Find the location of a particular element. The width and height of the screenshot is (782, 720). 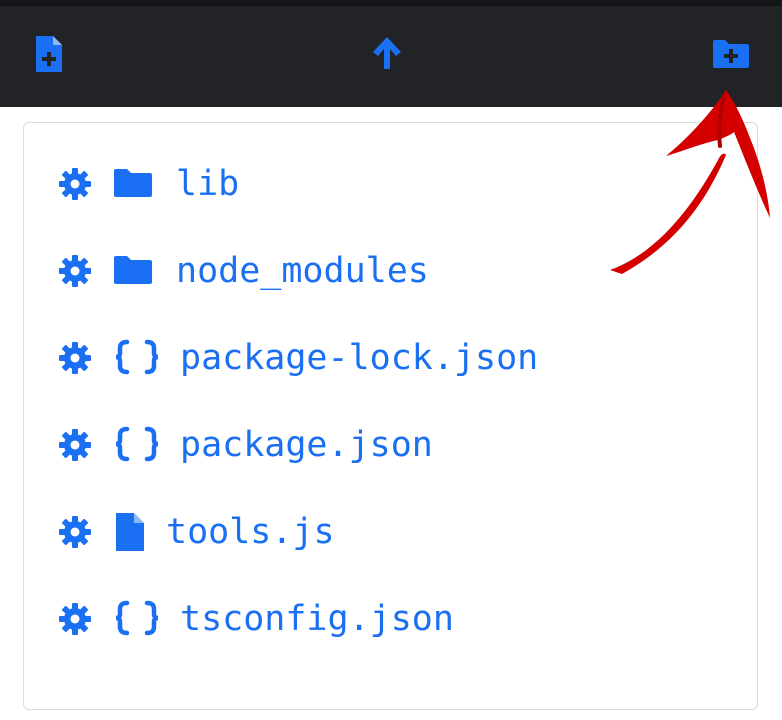

arrow-up-icon is located at coordinates (387, 53).